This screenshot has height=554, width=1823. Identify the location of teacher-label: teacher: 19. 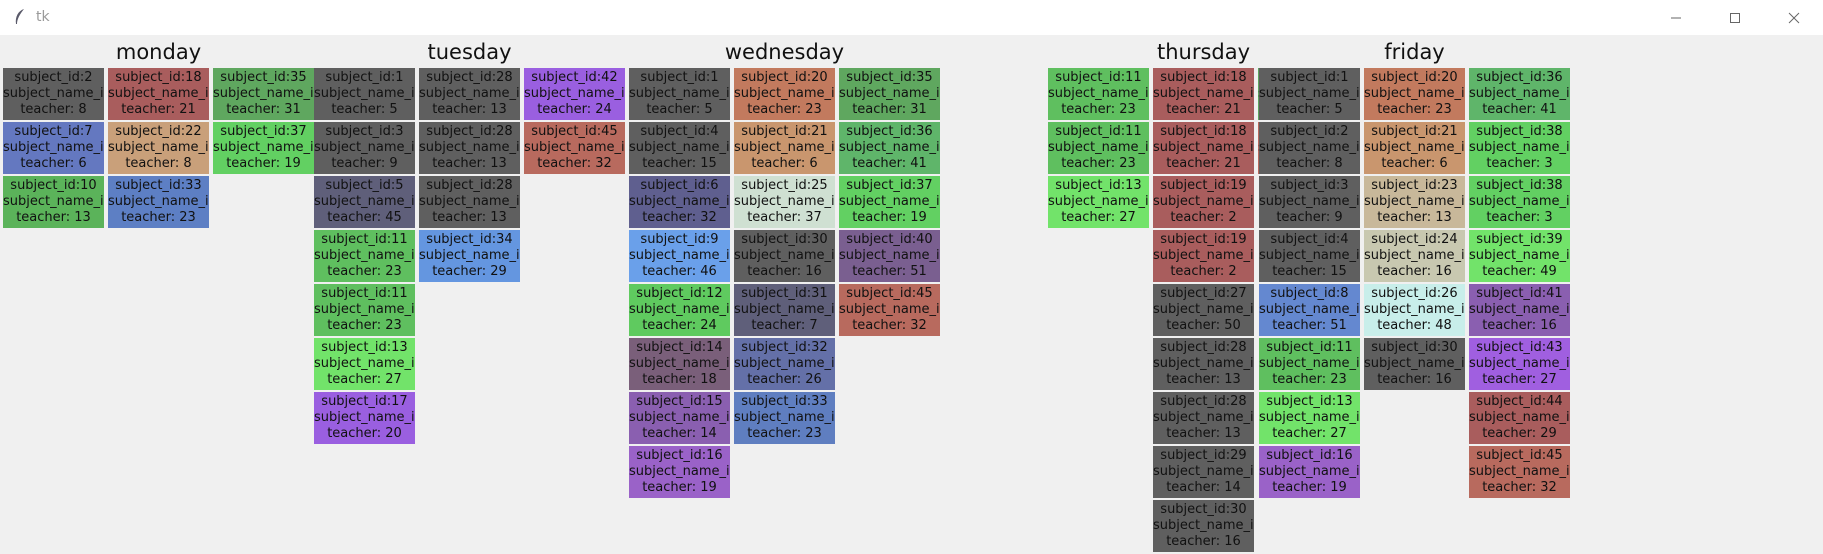
(889, 217).